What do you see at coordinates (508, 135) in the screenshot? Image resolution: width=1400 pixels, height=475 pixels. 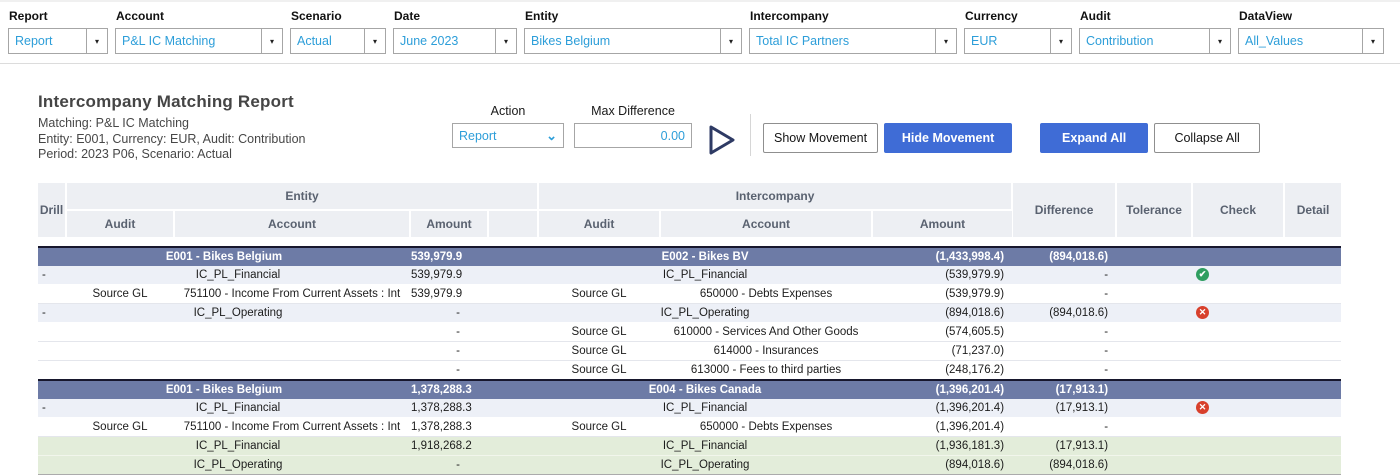 I see `action-select: Report ⌄` at bounding box center [508, 135].